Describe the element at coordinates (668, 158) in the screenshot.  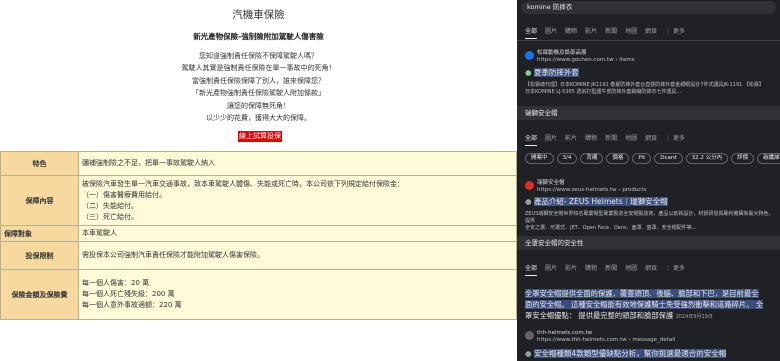
I see `chip: Dcard` at that location.